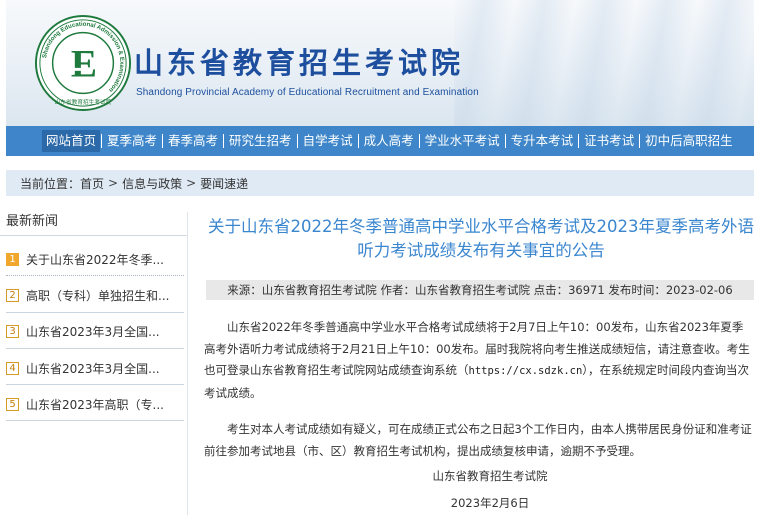 The width and height of the screenshot is (760, 515). Describe the element at coordinates (193, 141) in the screenshot. I see `nav-item-spring-exam: 春季高考` at that location.